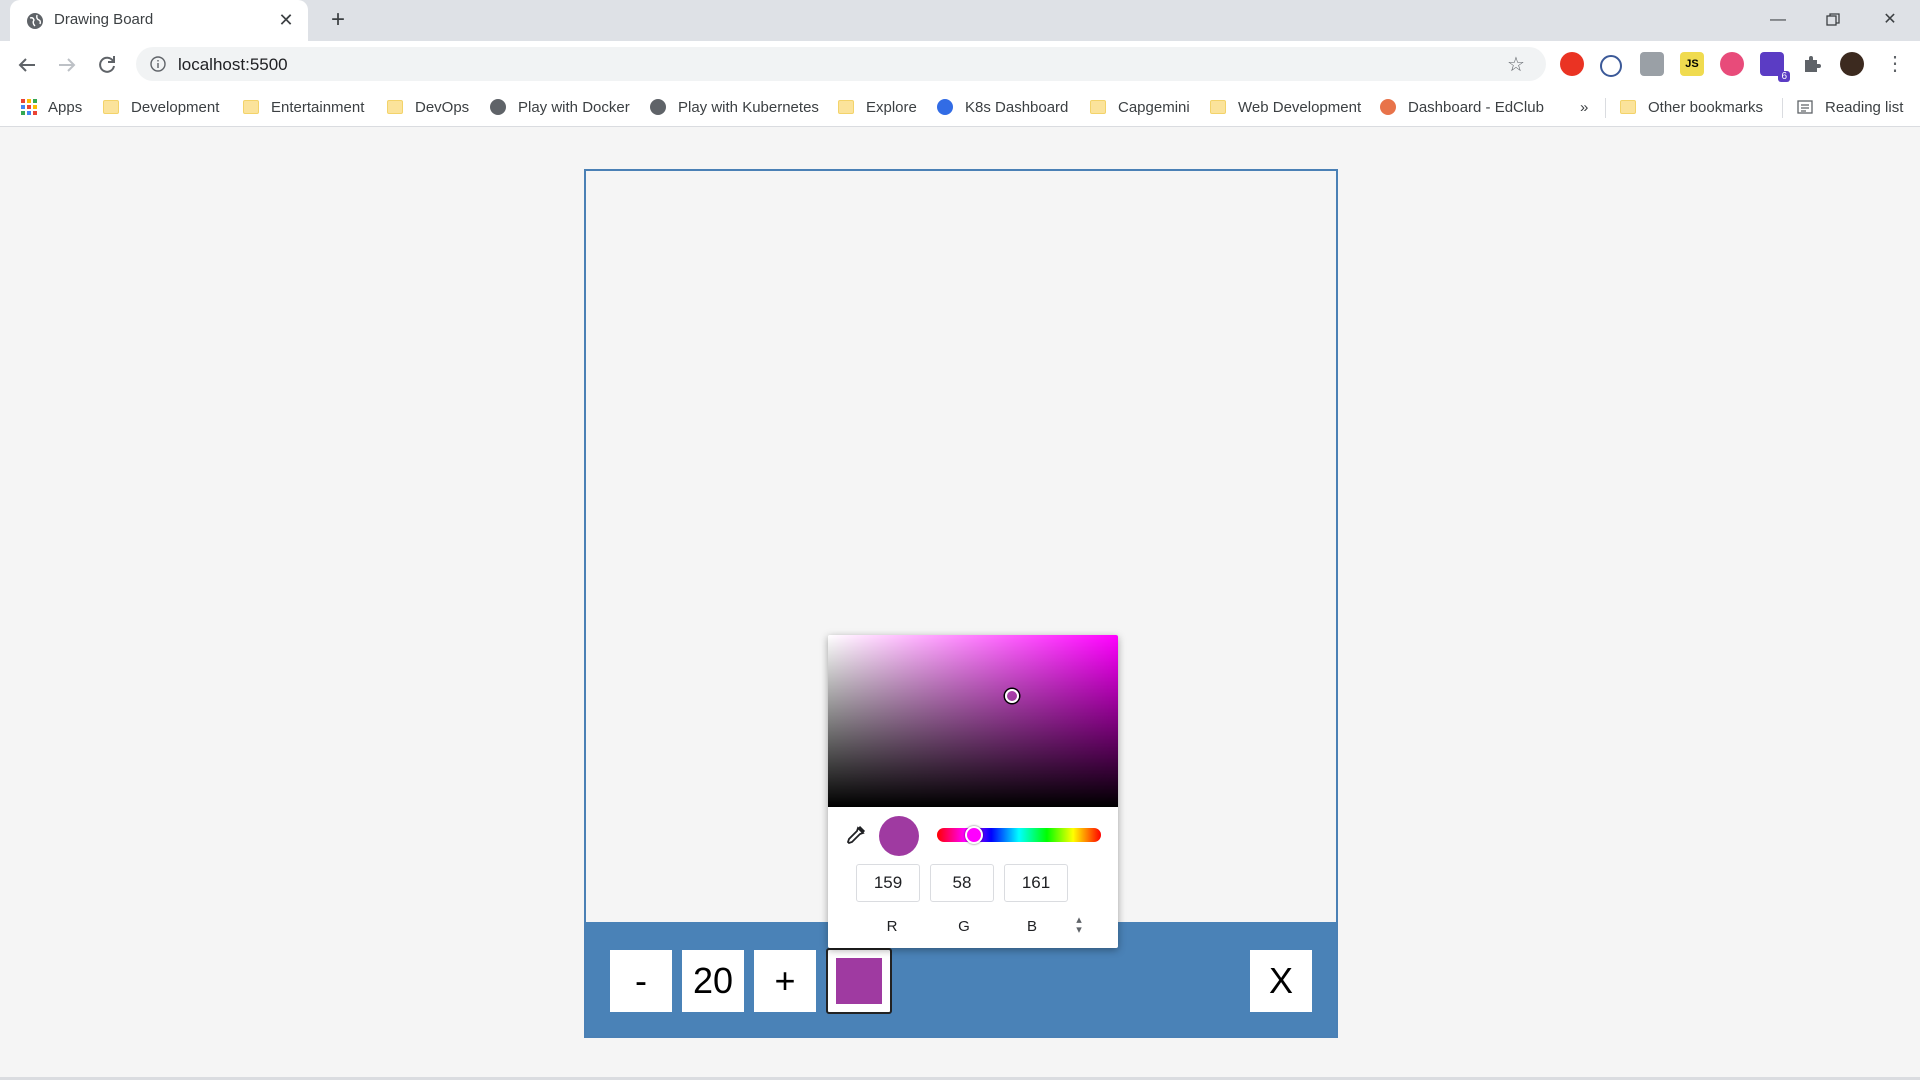 The image size is (1920, 1080). Describe the element at coordinates (1852, 64) in the screenshot. I see `avatar` at that location.